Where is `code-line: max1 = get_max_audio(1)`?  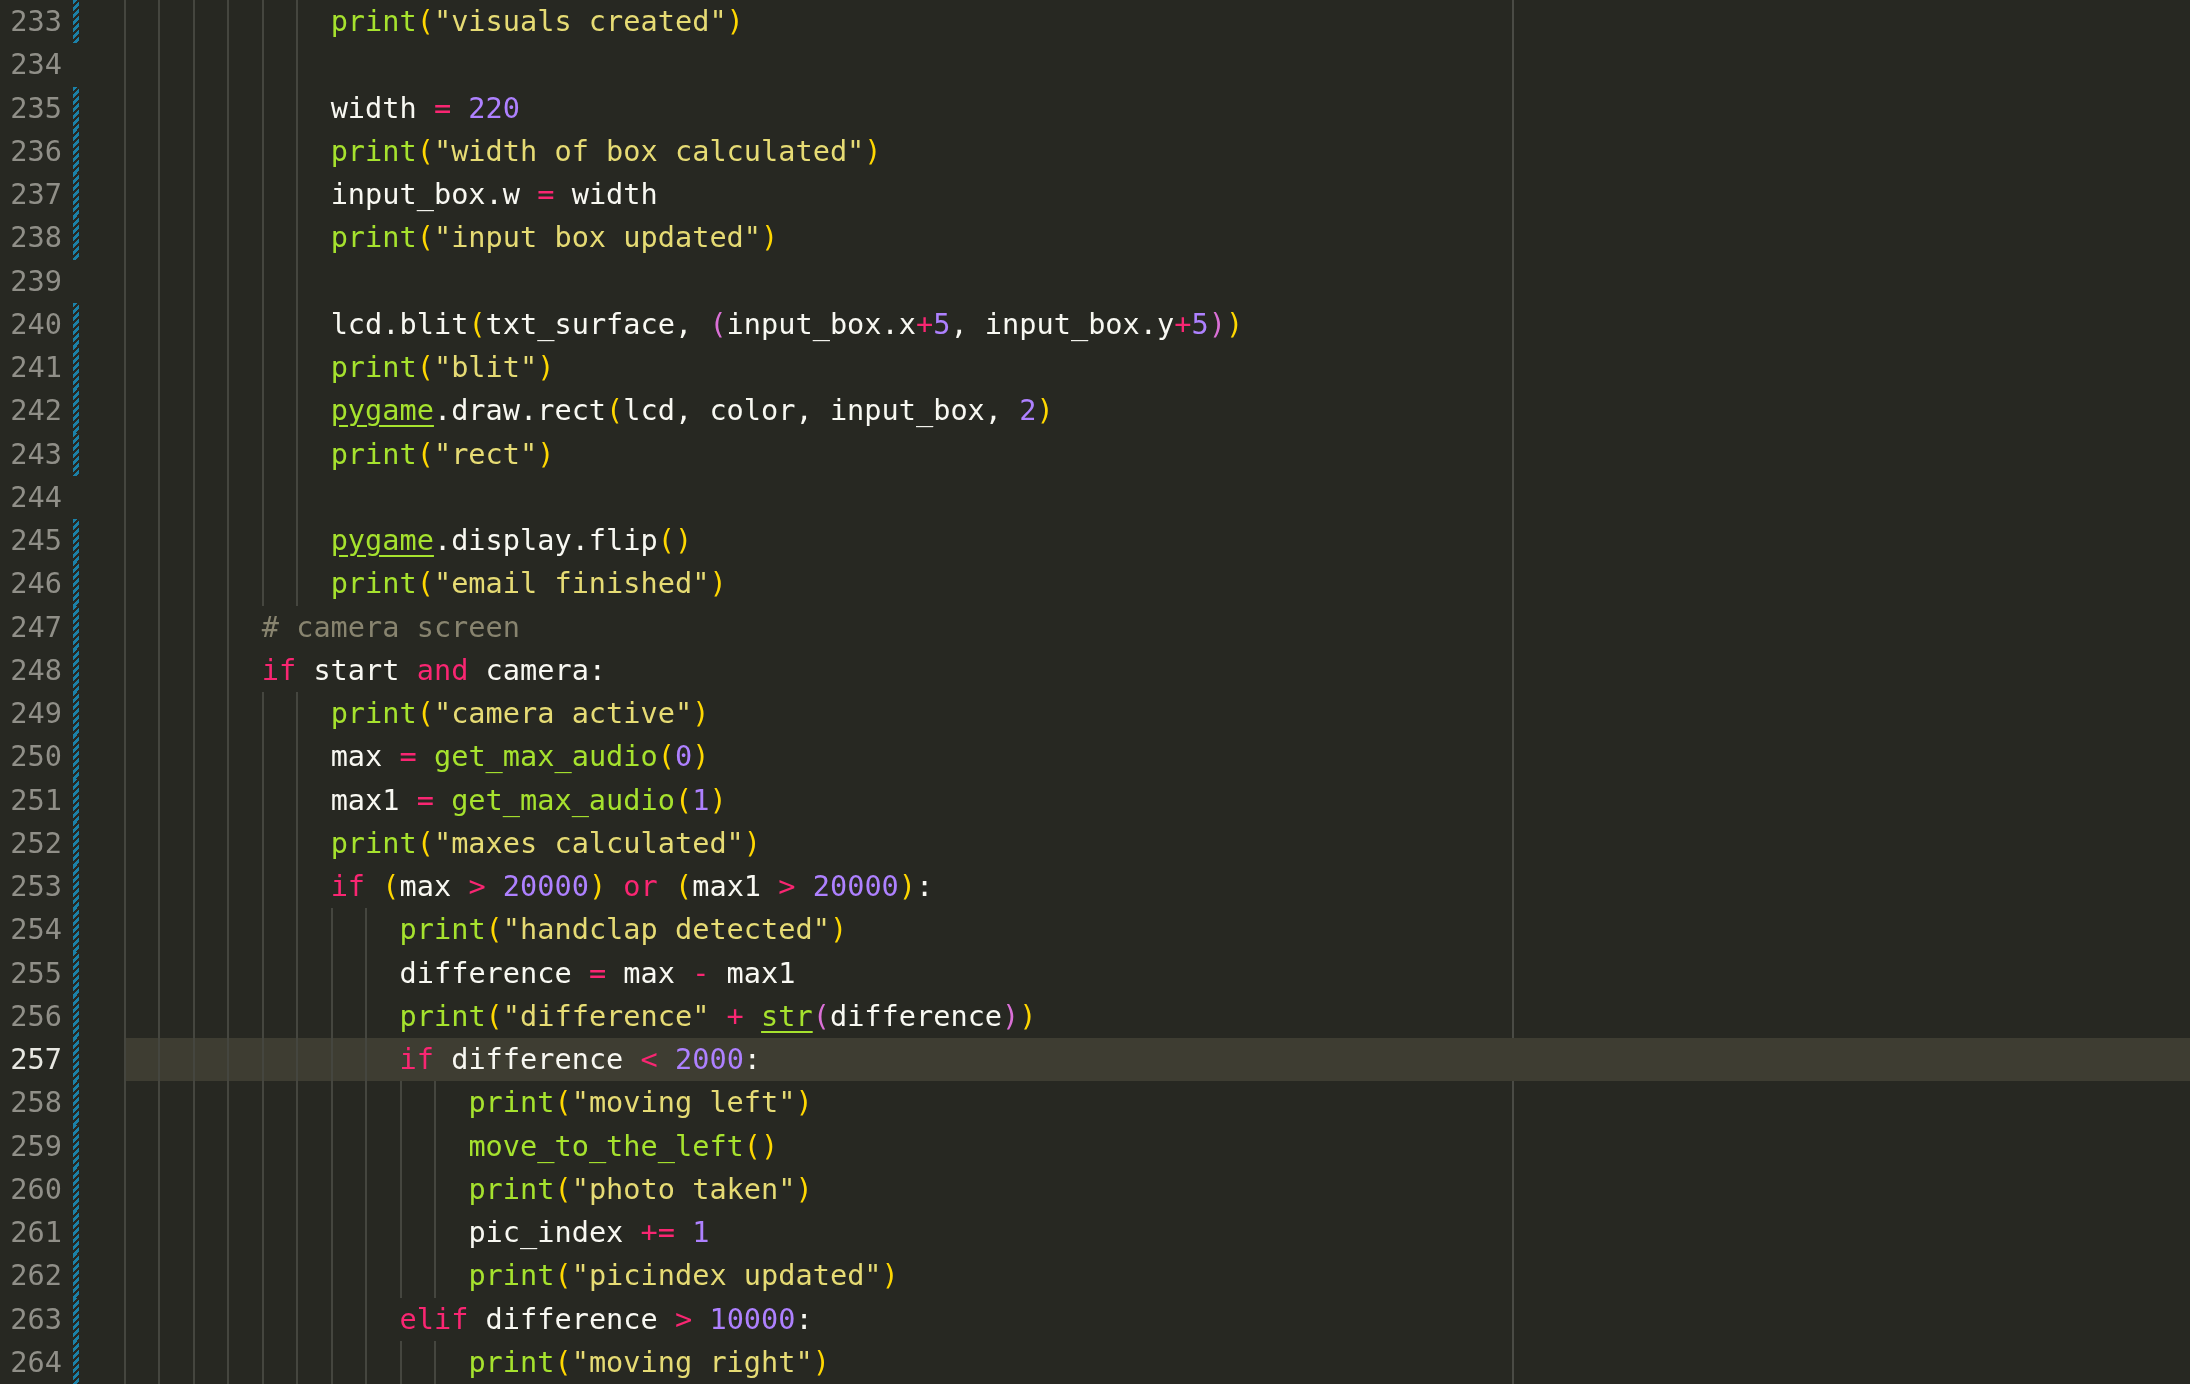 code-line: max1 = get_max_audio(1) is located at coordinates (528, 800).